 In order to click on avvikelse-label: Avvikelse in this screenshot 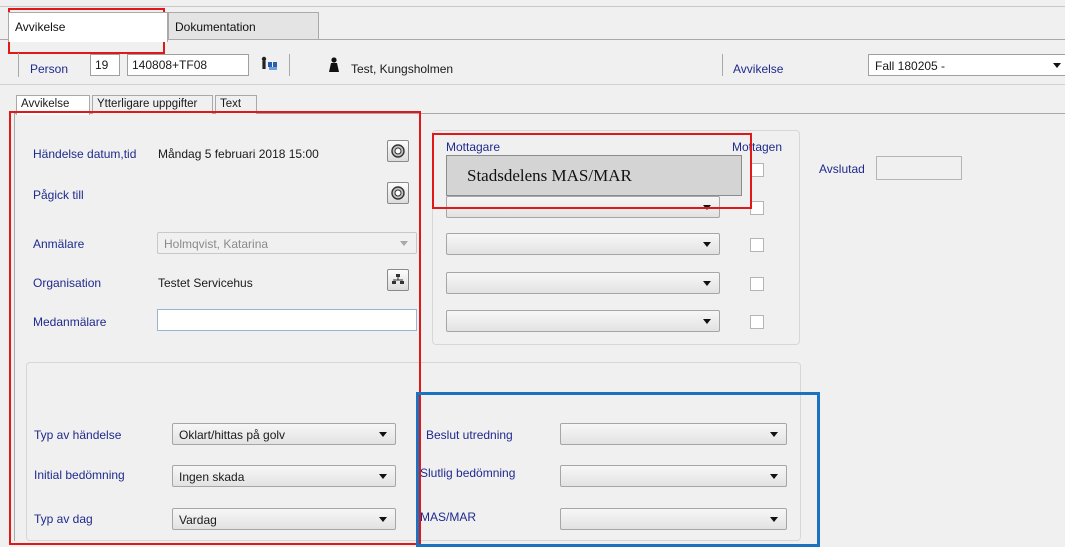, I will do `click(758, 69)`.